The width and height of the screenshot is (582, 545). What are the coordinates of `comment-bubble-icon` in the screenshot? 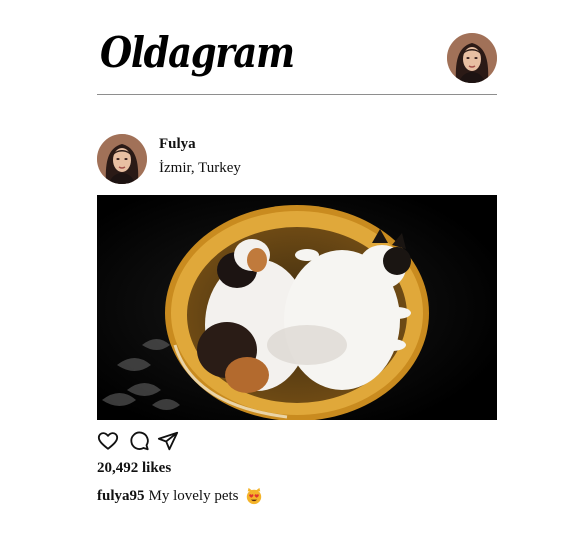 It's located at (139, 441).